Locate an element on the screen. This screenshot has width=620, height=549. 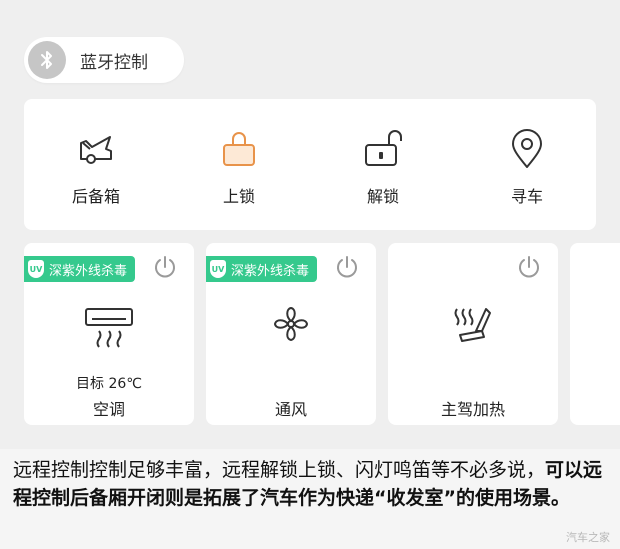
watermark: 汽车之家 is located at coordinates (588, 537).